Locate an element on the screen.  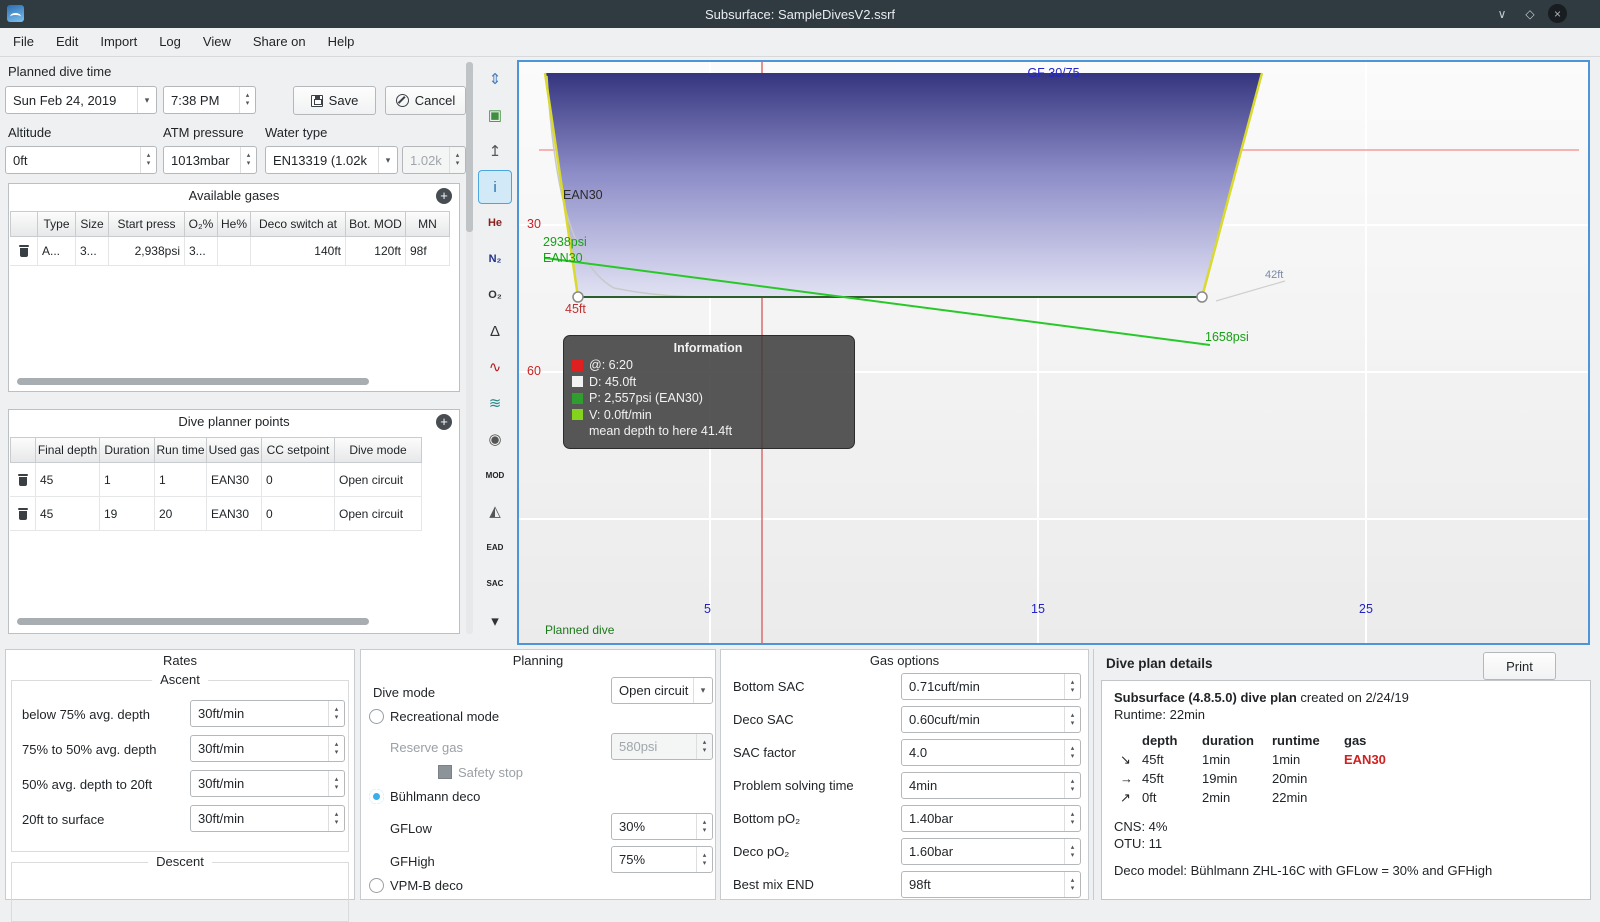
cancel-button: Cancel is located at coordinates (425, 100).